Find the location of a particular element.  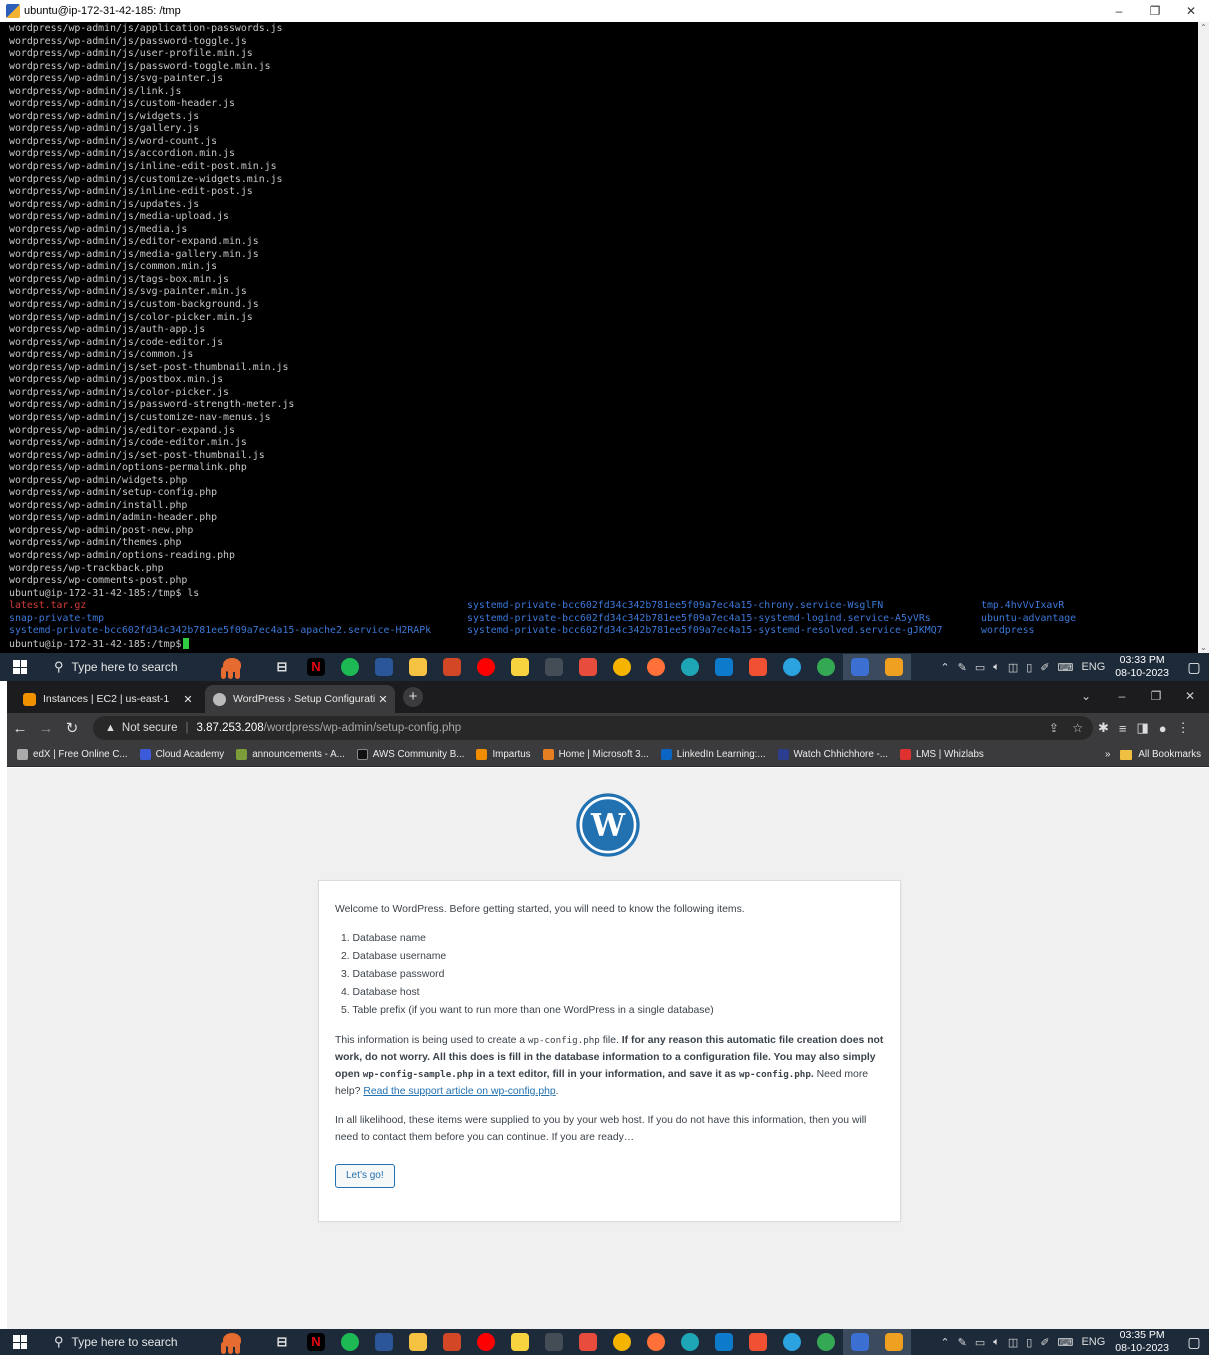

lets-go-button: Let’s go! is located at coordinates (365, 1176).